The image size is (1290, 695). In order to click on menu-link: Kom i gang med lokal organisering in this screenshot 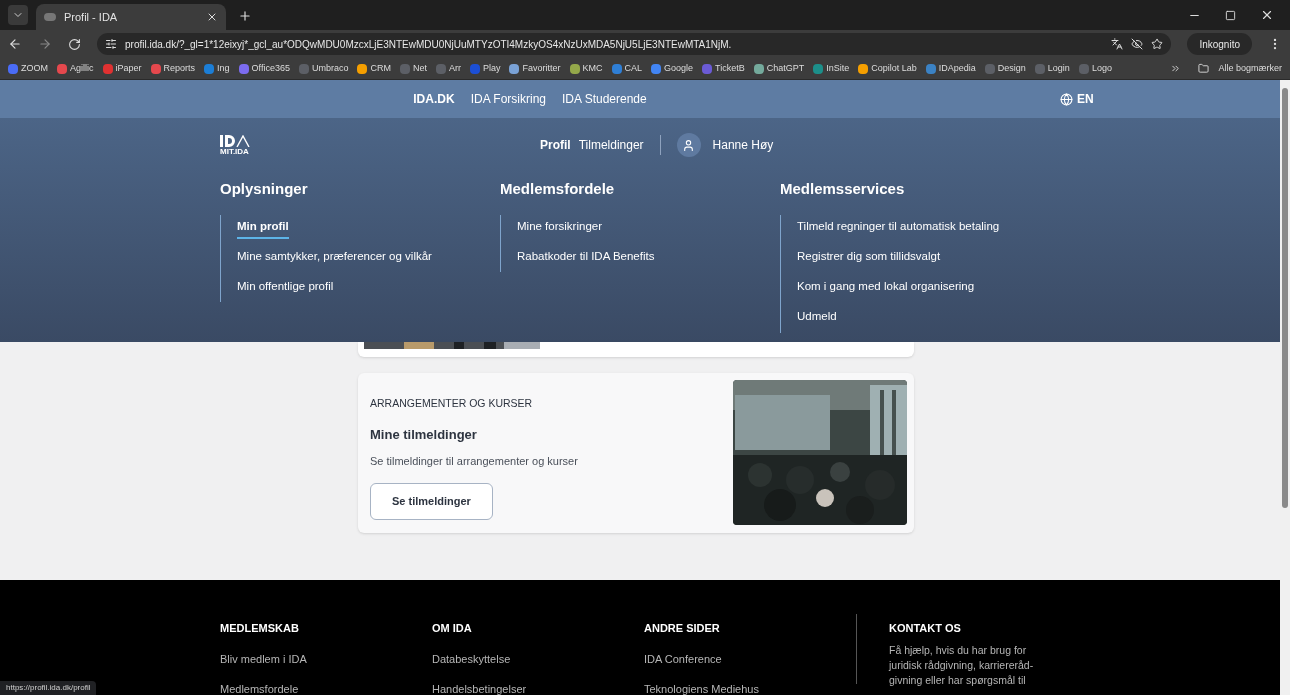, I will do `click(886, 289)`.